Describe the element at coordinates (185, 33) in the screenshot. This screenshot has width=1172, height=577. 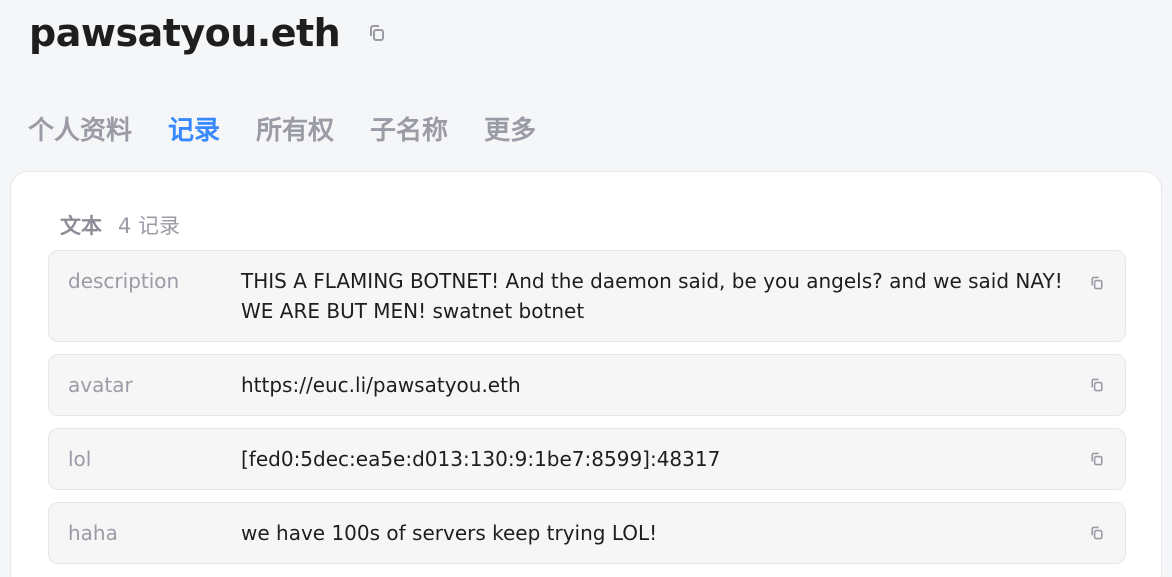
I see `page-title: pawsatyou.eth` at that location.